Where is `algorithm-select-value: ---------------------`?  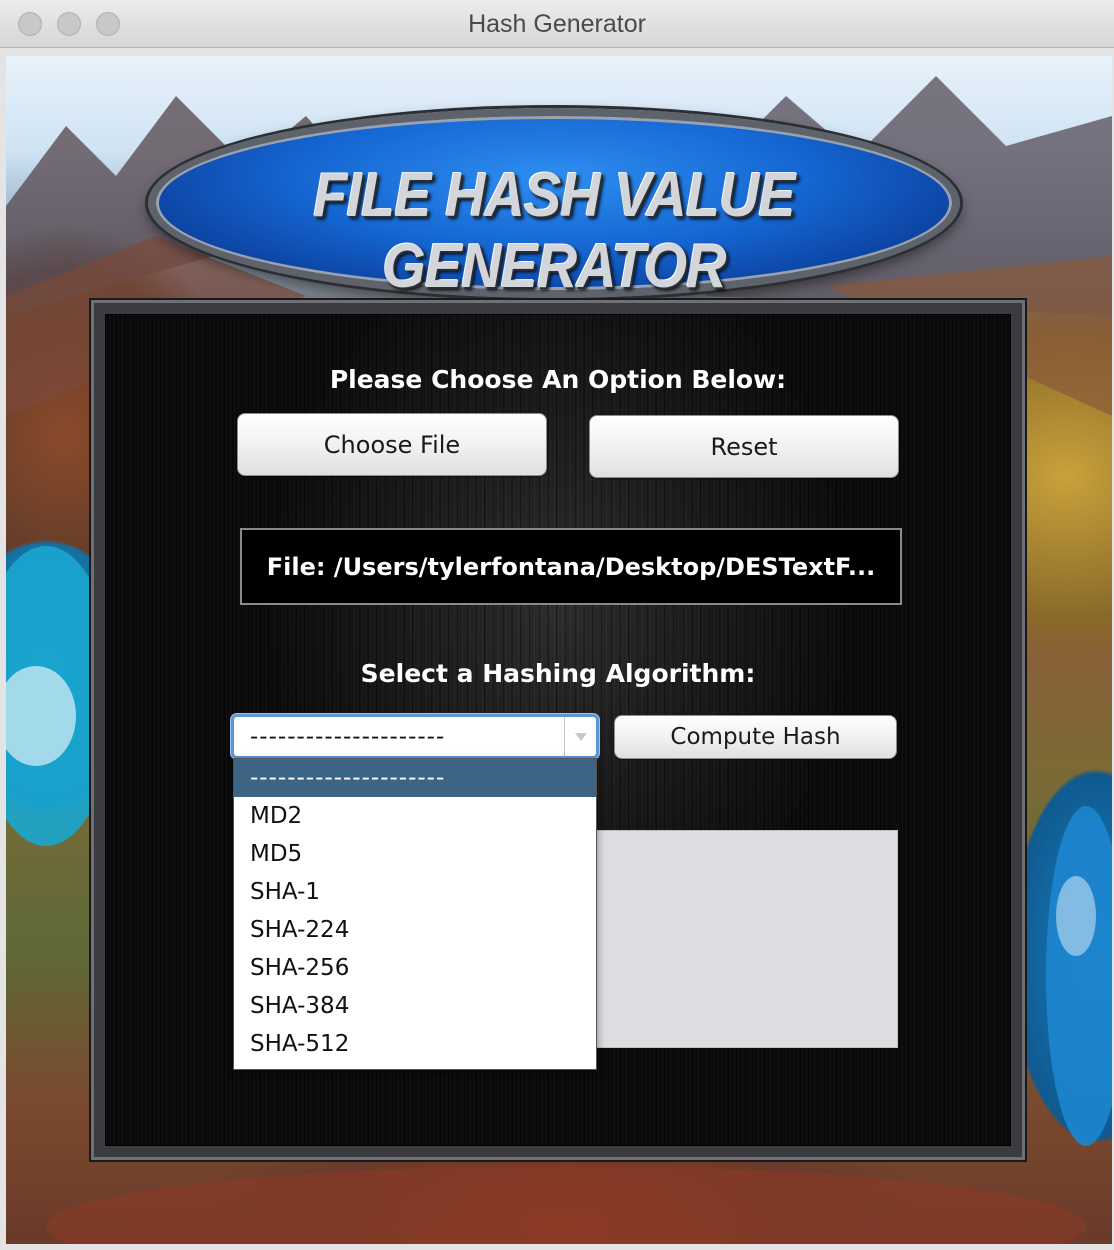 algorithm-select-value: --------------------- is located at coordinates (348, 737).